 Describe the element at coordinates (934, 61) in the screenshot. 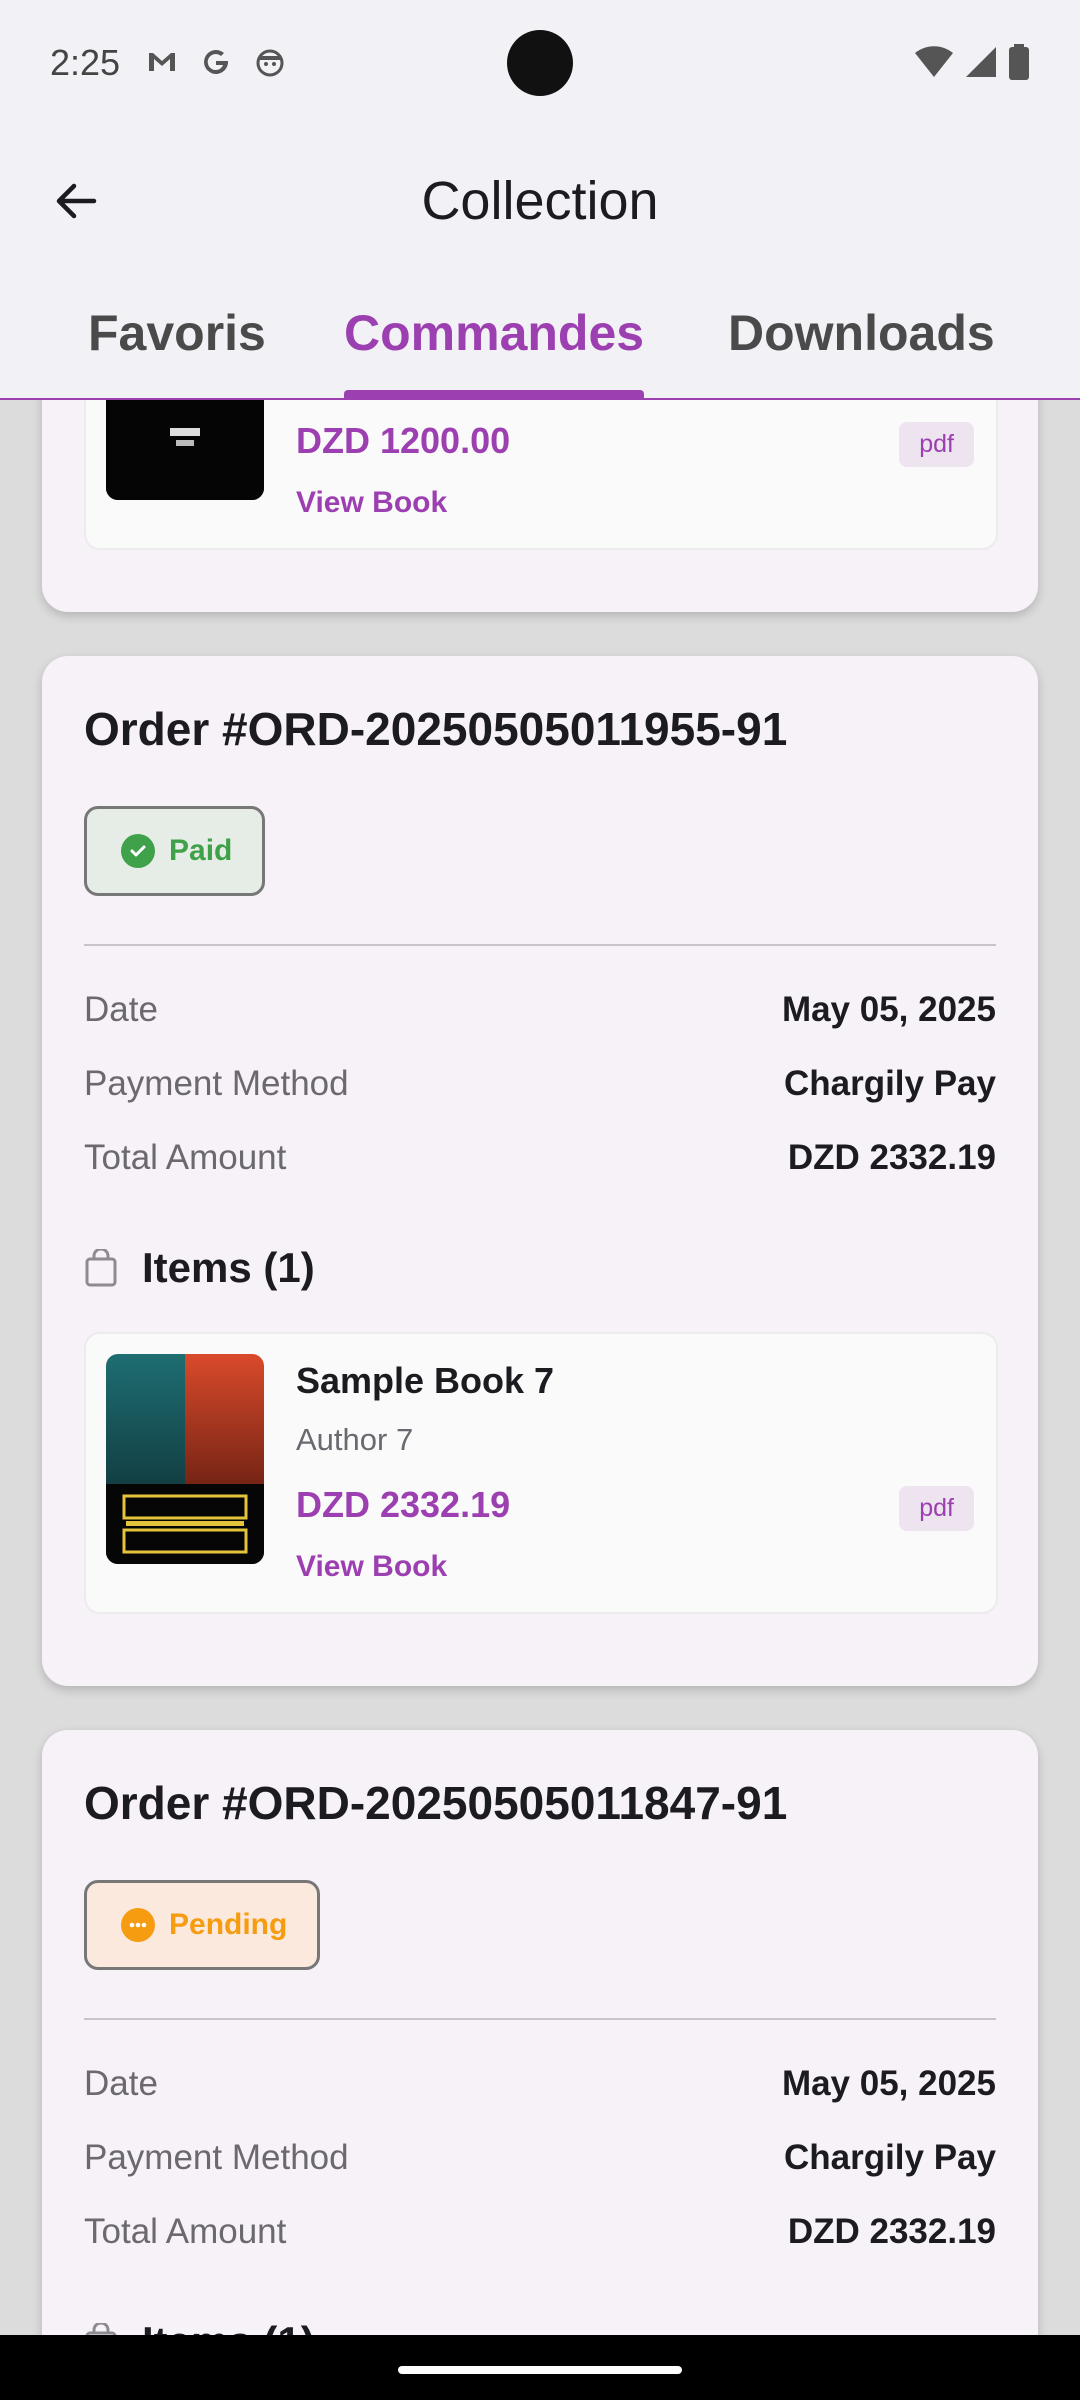

I see `wifi-icon` at that location.